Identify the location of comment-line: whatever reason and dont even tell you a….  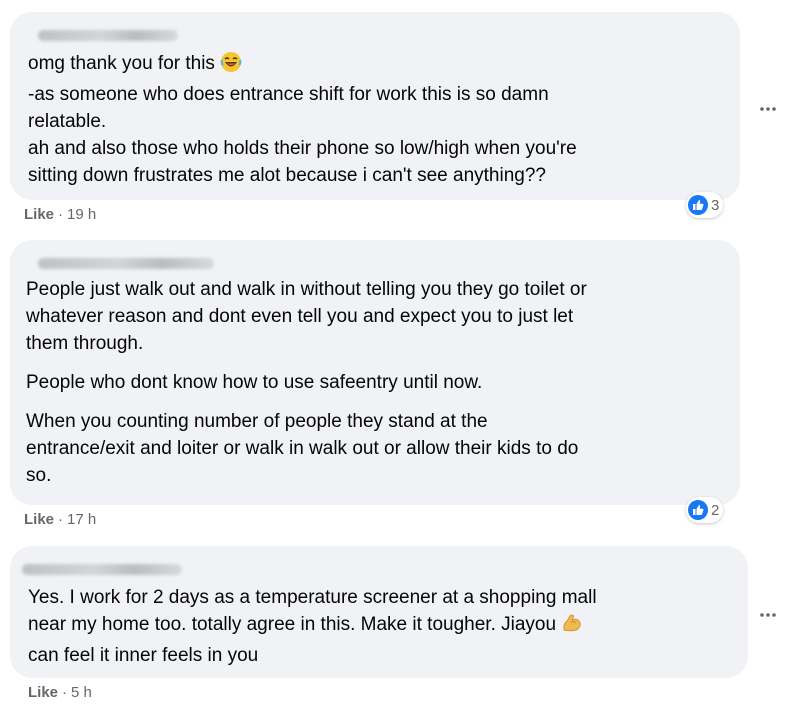
(300, 316).